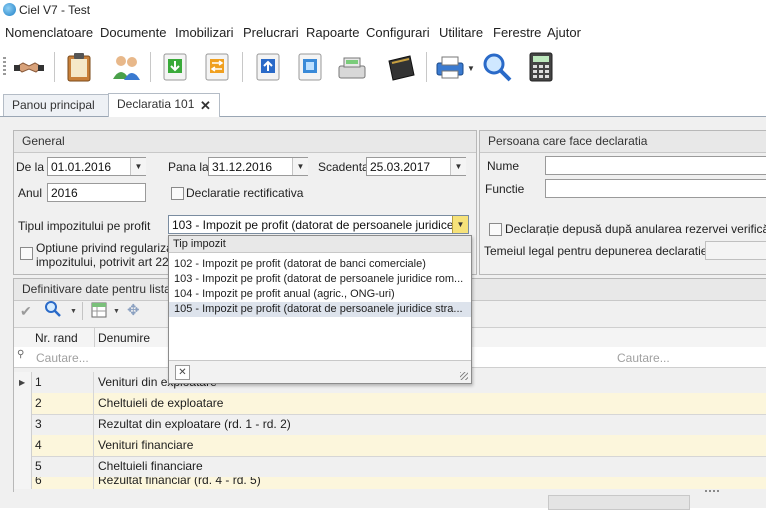 Image resolution: width=766 pixels, height=510 pixels. Describe the element at coordinates (4, 66) in the screenshot. I see `toolbar-grip` at that location.